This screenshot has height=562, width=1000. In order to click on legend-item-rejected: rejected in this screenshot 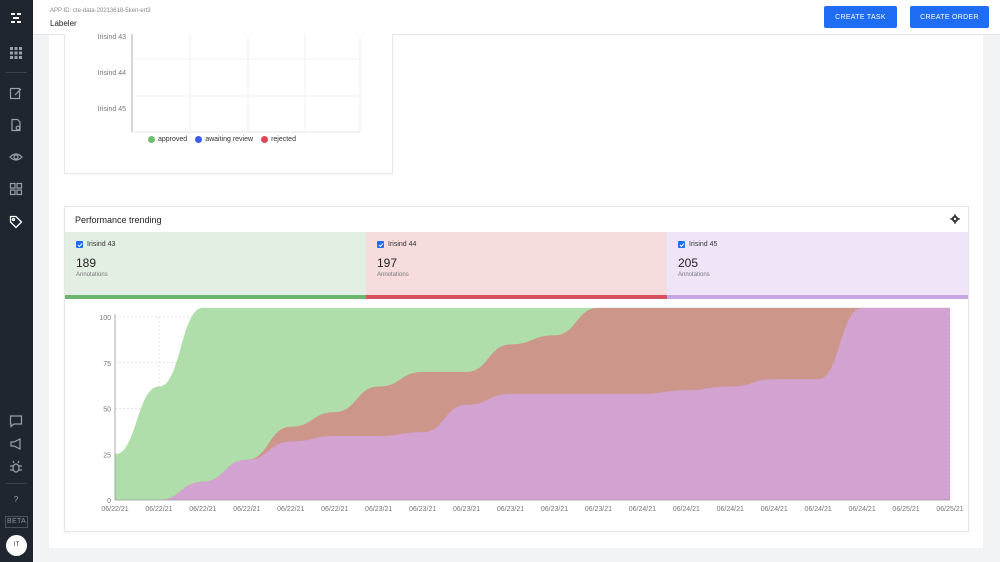, I will do `click(278, 139)`.